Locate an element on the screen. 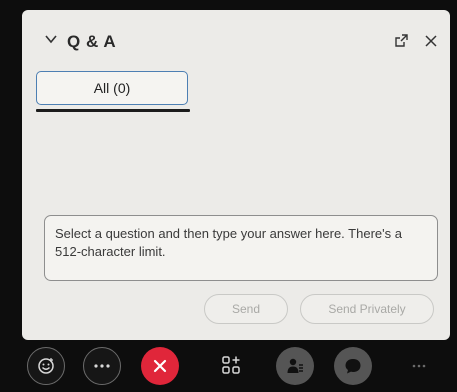 The image size is (457, 392). more-options-icon is located at coordinates (102, 366).